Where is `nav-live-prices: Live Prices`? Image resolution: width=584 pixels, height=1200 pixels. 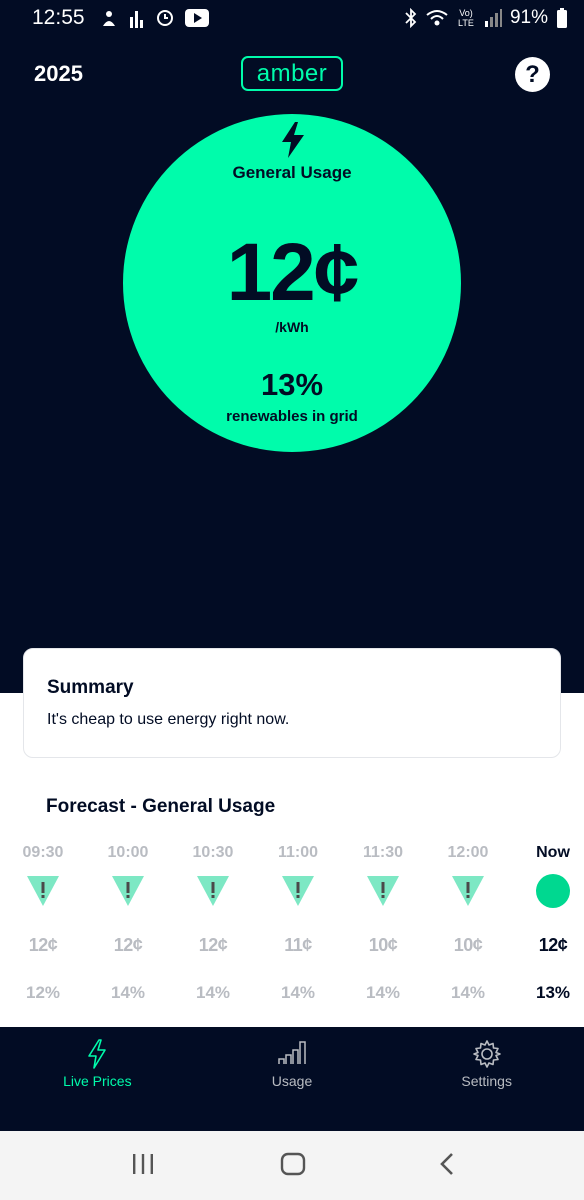 nav-live-prices: Live Prices is located at coordinates (97, 1079).